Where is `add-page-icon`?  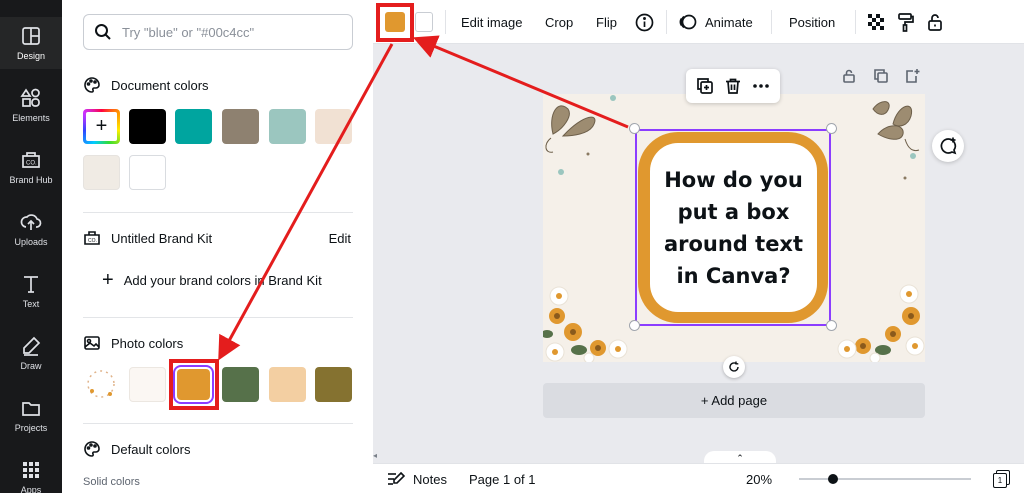 add-page-icon is located at coordinates (913, 76).